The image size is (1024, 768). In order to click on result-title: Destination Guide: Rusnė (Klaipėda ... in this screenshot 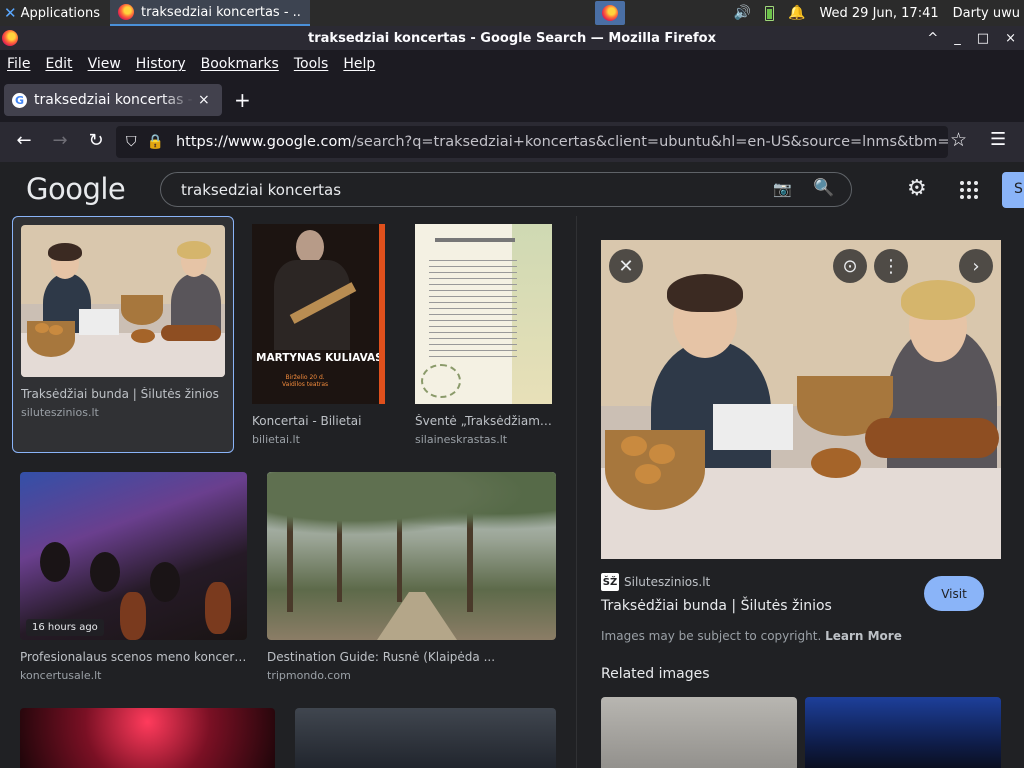, I will do `click(411, 657)`.